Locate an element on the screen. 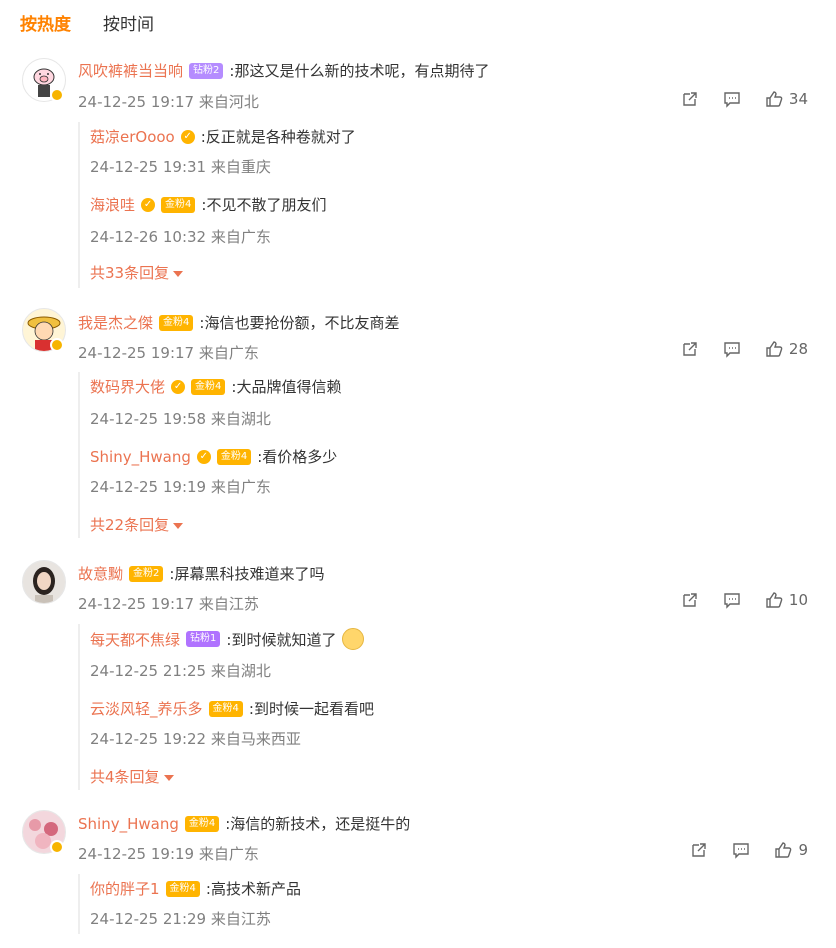  comment-meta: 24-12-25 19:19 来自广东 is located at coordinates (168, 854).